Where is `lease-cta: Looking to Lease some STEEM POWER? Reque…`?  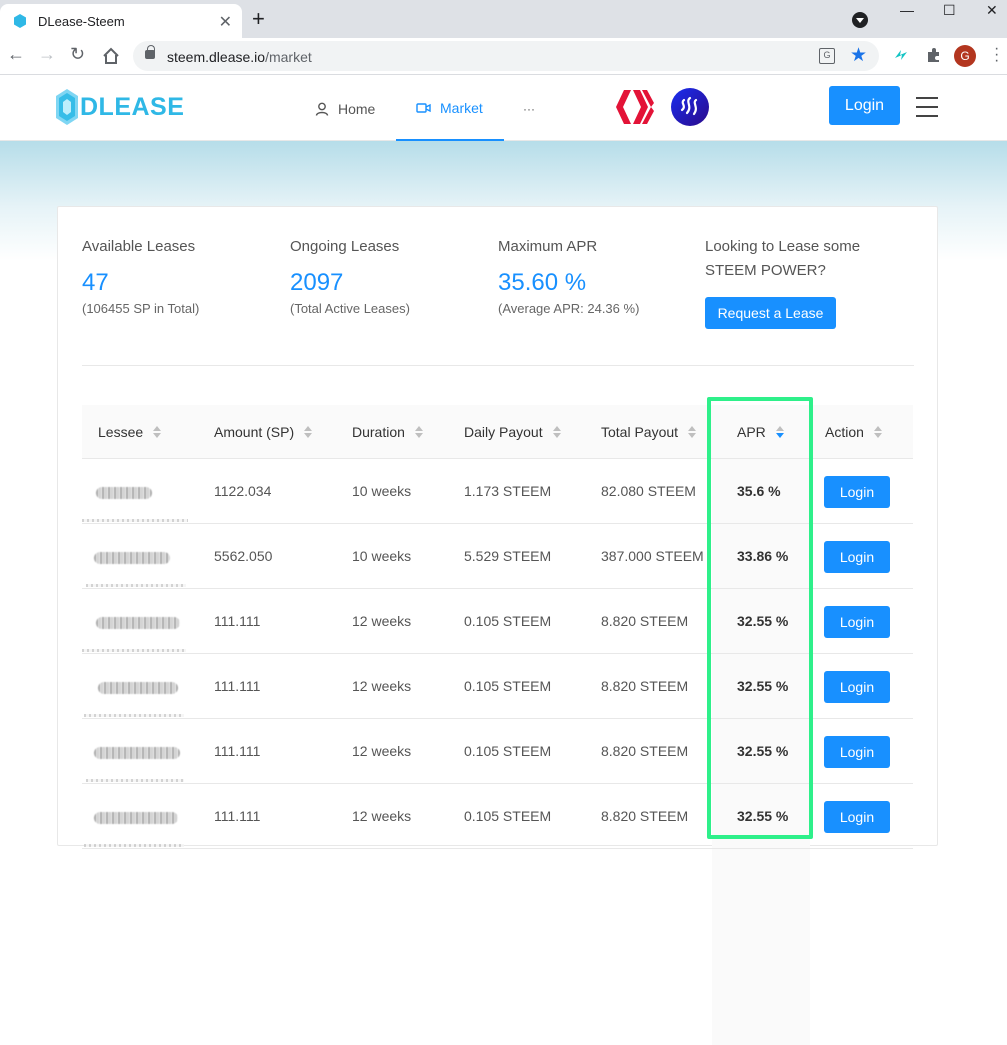
lease-cta: Looking to Lease some STEEM POWER? Reque… is located at coordinates (805, 282).